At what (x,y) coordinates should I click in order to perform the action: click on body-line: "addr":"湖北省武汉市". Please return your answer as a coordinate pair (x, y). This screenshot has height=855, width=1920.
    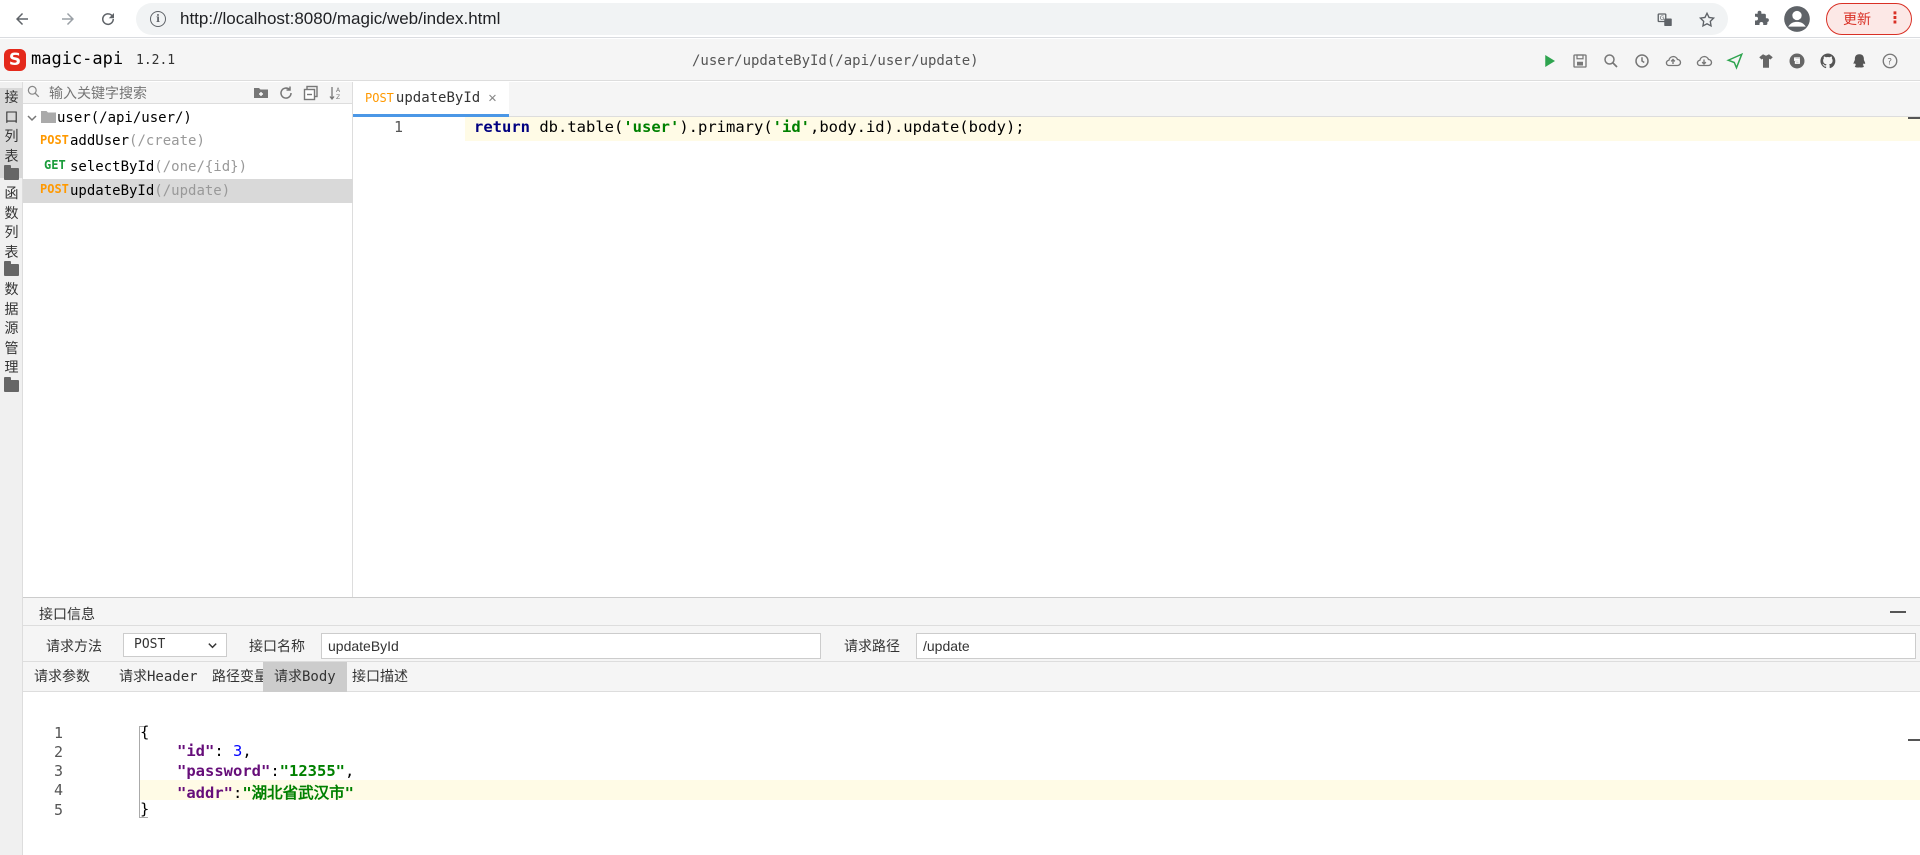
    Looking at the image, I should click on (265, 792).